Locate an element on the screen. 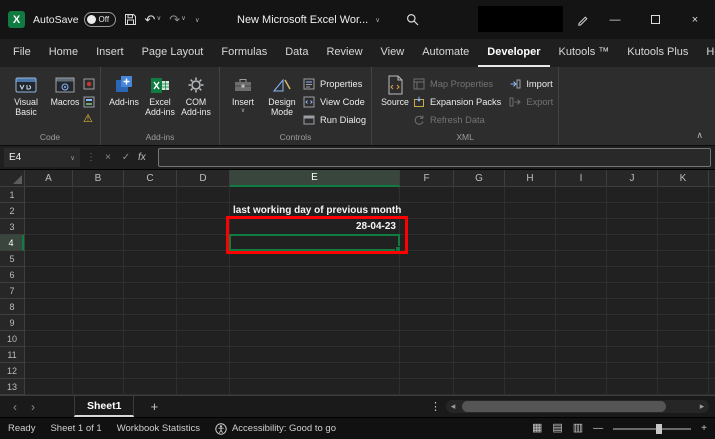 The height and width of the screenshot is (439, 715). import-button: Import is located at coordinates (531, 83).